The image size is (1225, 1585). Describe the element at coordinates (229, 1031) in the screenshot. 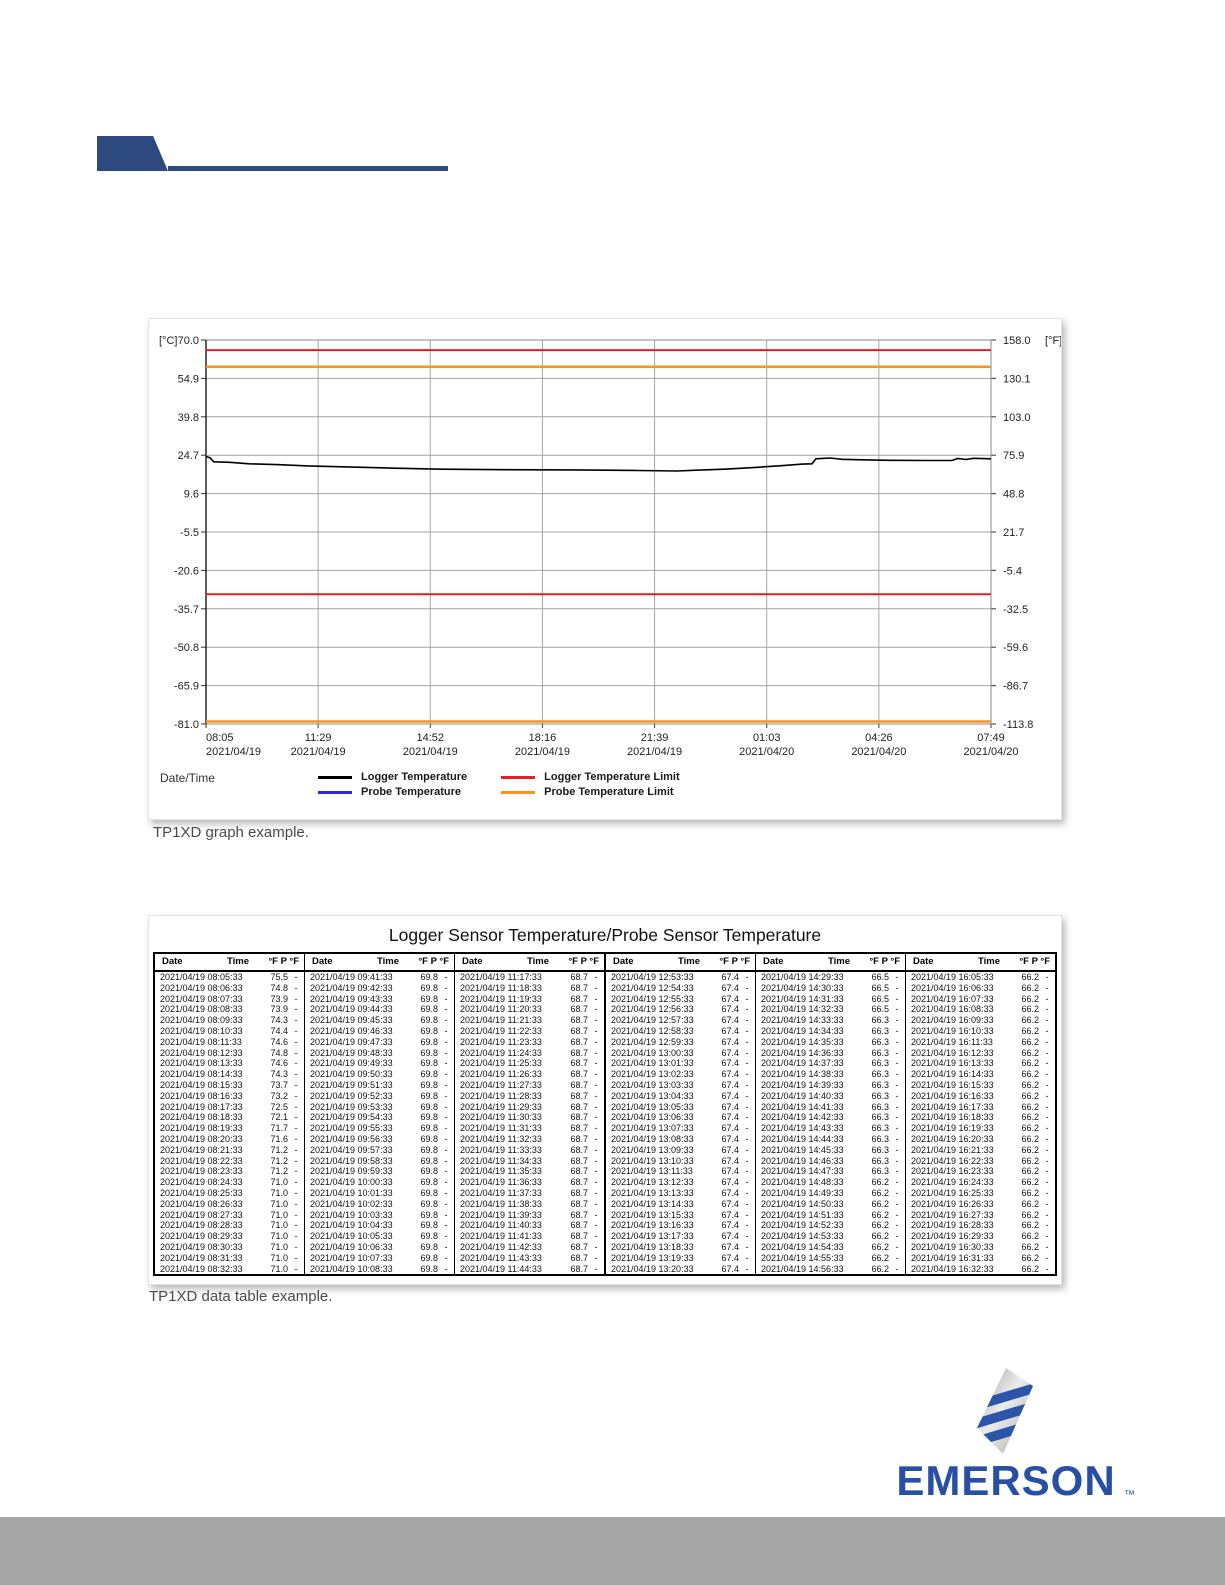

I see `table-row: 2021/04/19 08:10:33 74.4-` at that location.